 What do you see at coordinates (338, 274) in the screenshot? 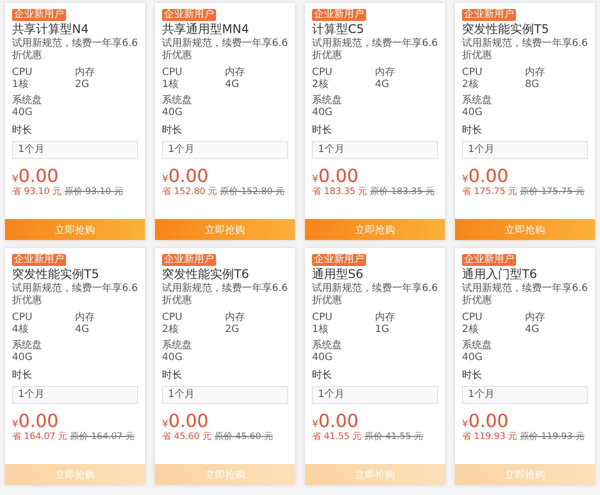
I see `product-title: 通用型S6` at bounding box center [338, 274].